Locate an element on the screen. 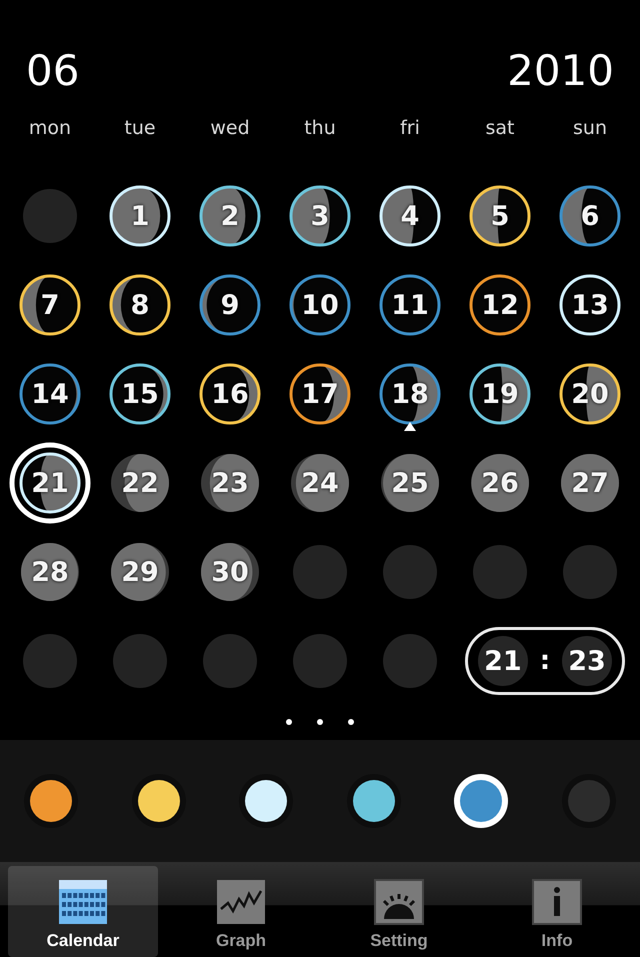 This screenshot has width=640, height=957. calendar-day: 22 is located at coordinates (140, 483).